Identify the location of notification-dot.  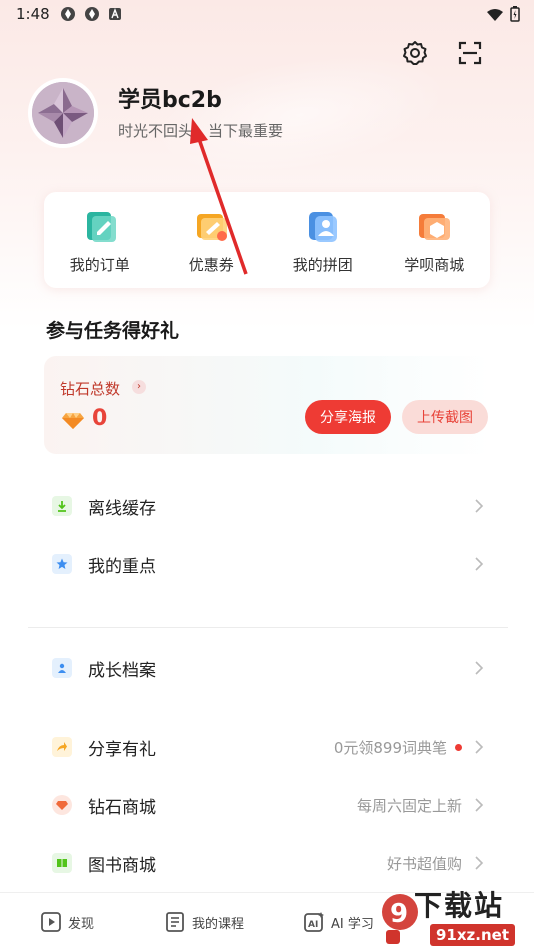
(458, 747).